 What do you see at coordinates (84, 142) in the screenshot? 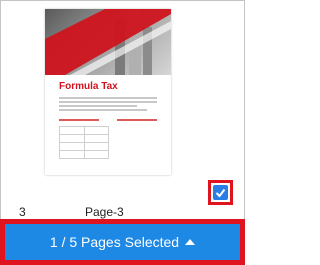
I see `doc-table` at bounding box center [84, 142].